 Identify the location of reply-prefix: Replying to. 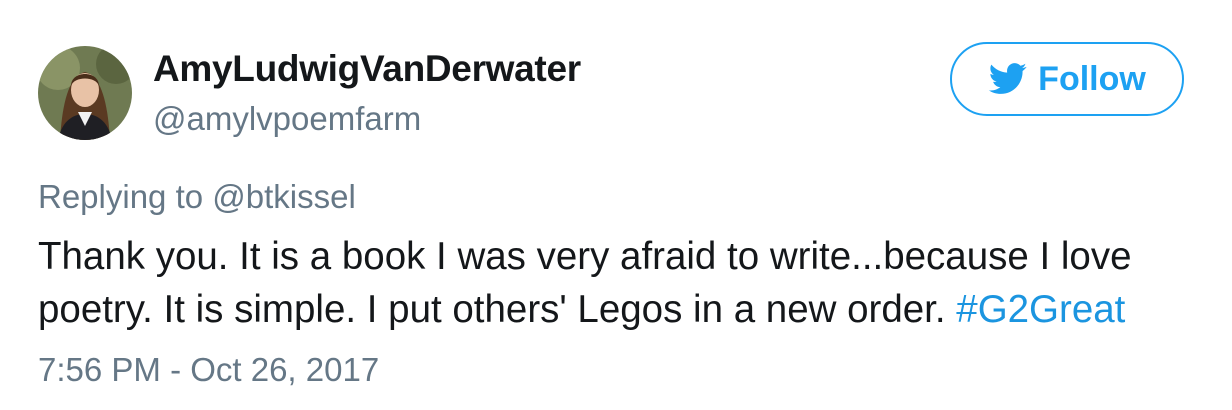
(121, 196).